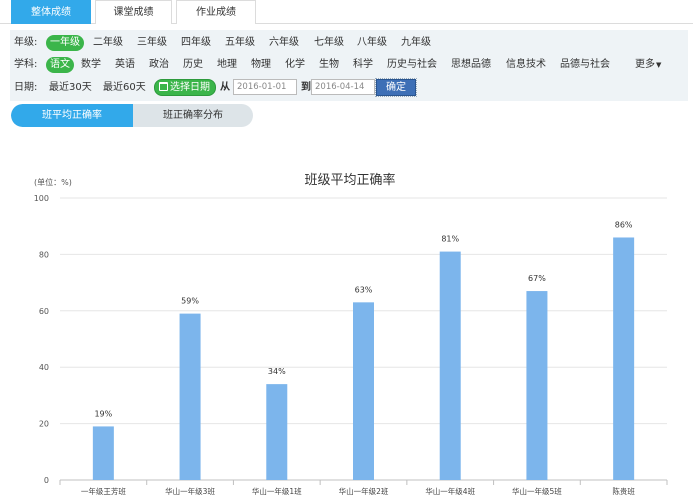  Describe the element at coordinates (363, 65) in the screenshot. I see `subject-option-science: 科学` at that location.